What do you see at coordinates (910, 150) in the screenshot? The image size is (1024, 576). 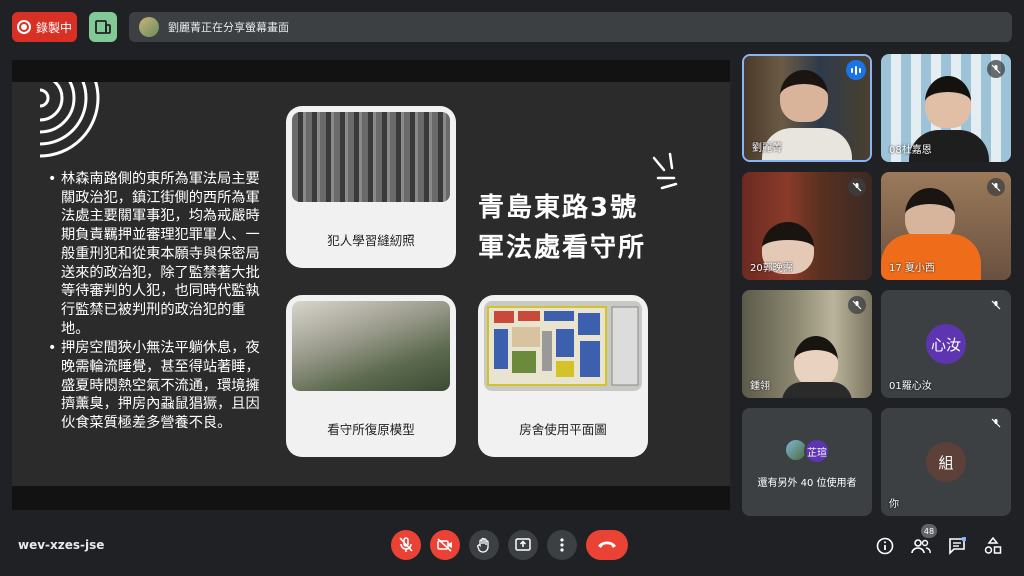 I see `participant-name: 08杜嘉恩` at bounding box center [910, 150].